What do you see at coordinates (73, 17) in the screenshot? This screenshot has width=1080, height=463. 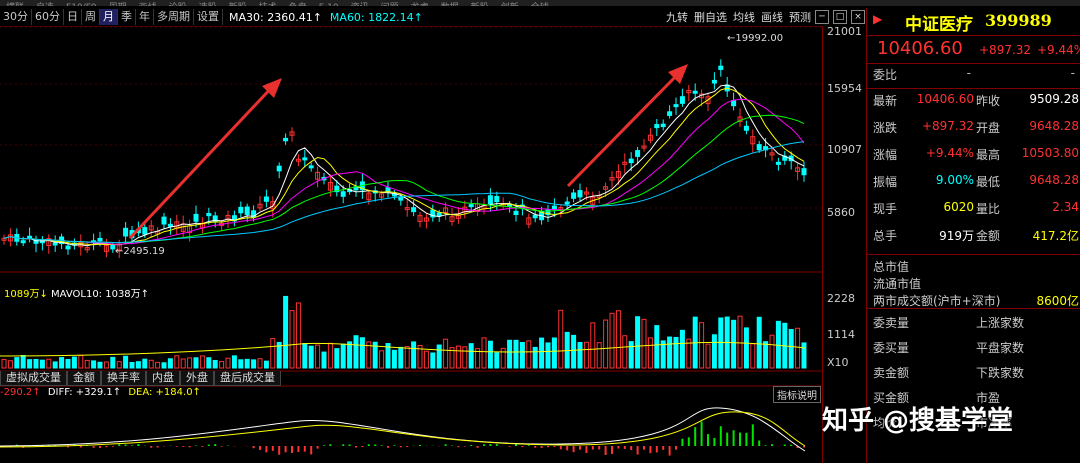 I see `period-button: 日` at bounding box center [73, 17].